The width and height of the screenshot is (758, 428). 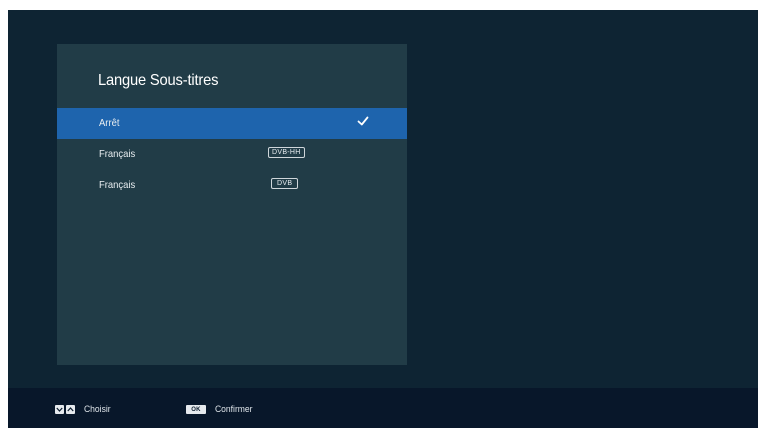 I want to click on dvb-badge: DVB, so click(x=285, y=183).